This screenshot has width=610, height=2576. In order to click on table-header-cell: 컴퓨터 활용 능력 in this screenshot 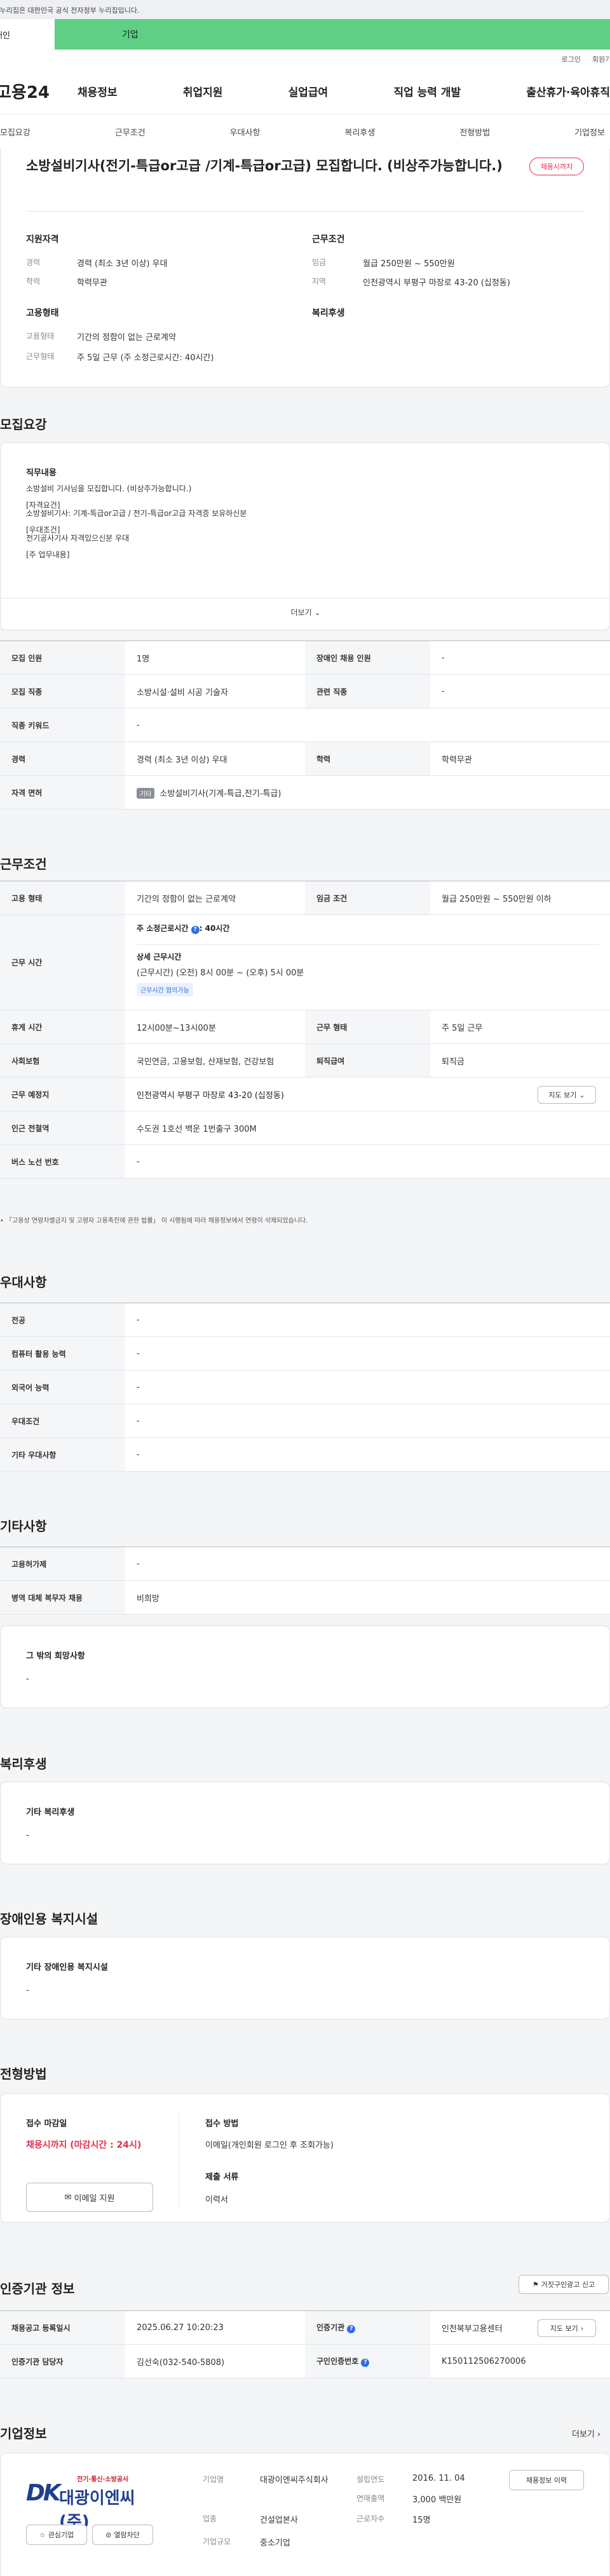, I will do `click(62, 1354)`.